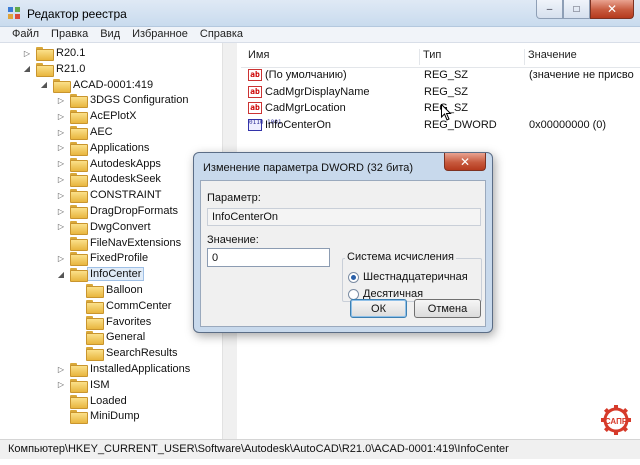 The height and width of the screenshot is (465, 640). What do you see at coordinates (447, 308) in the screenshot?
I see `cancel-button: Отмена` at bounding box center [447, 308].